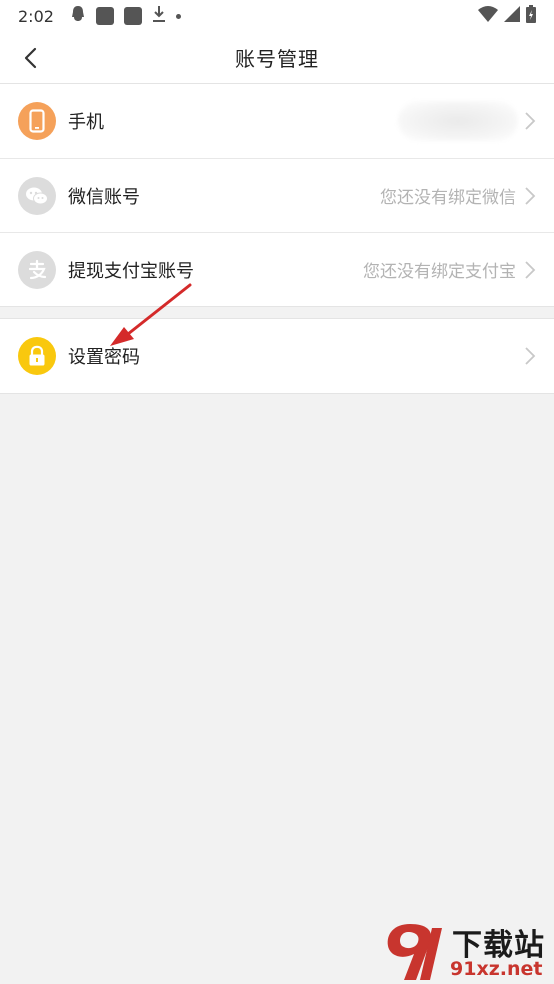 The width and height of the screenshot is (554, 984). Describe the element at coordinates (277, 121) in the screenshot. I see `phone-row: 手机` at that location.